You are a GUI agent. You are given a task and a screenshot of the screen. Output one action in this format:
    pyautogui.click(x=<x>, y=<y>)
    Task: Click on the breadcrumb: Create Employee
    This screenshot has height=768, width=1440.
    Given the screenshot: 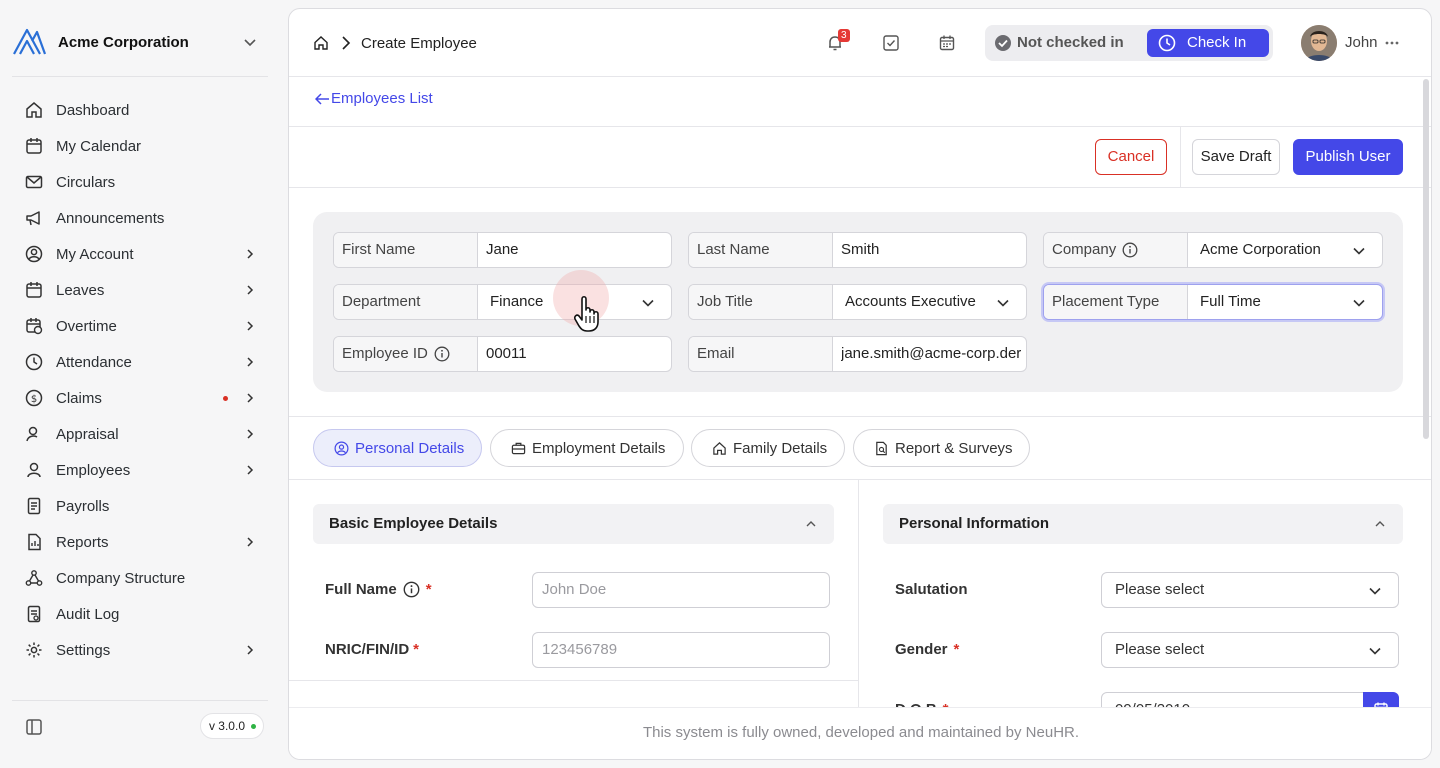 What is the action you would take?
    pyautogui.click(x=395, y=43)
    